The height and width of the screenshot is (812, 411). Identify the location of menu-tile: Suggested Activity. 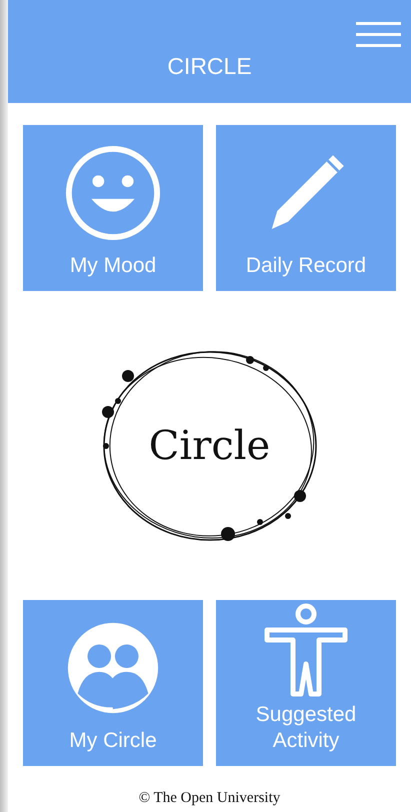
(306, 683).